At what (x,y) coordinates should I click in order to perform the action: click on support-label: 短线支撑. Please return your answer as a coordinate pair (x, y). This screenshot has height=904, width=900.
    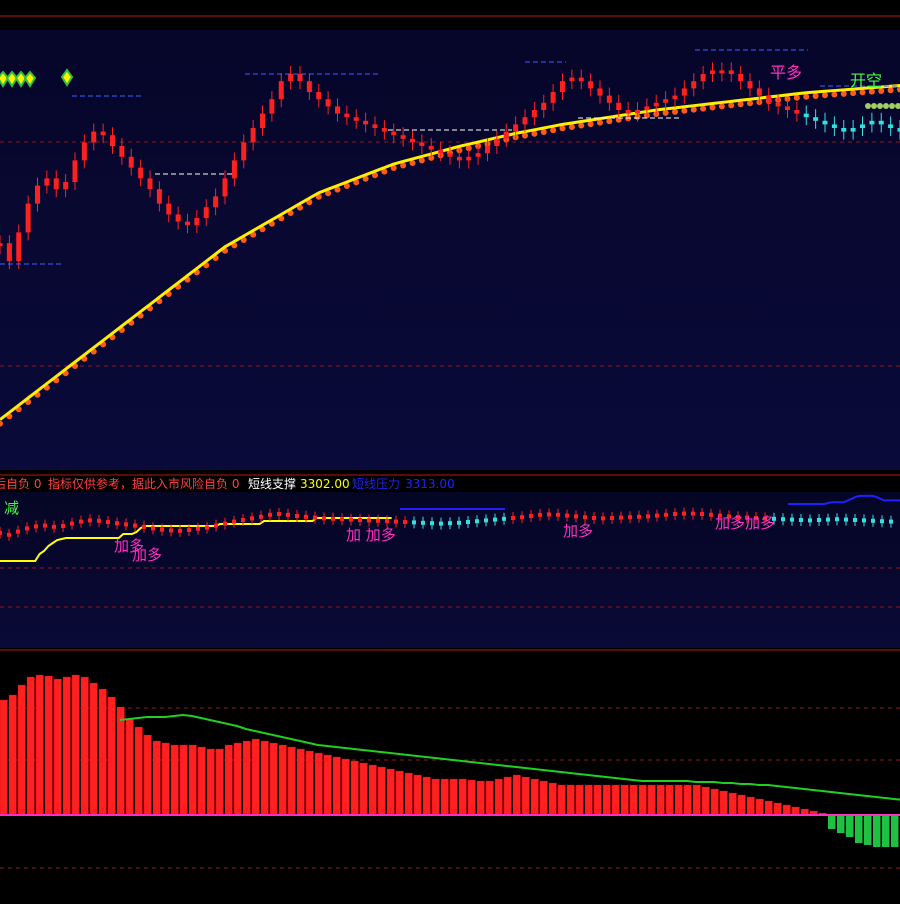
    Looking at the image, I should click on (272, 483).